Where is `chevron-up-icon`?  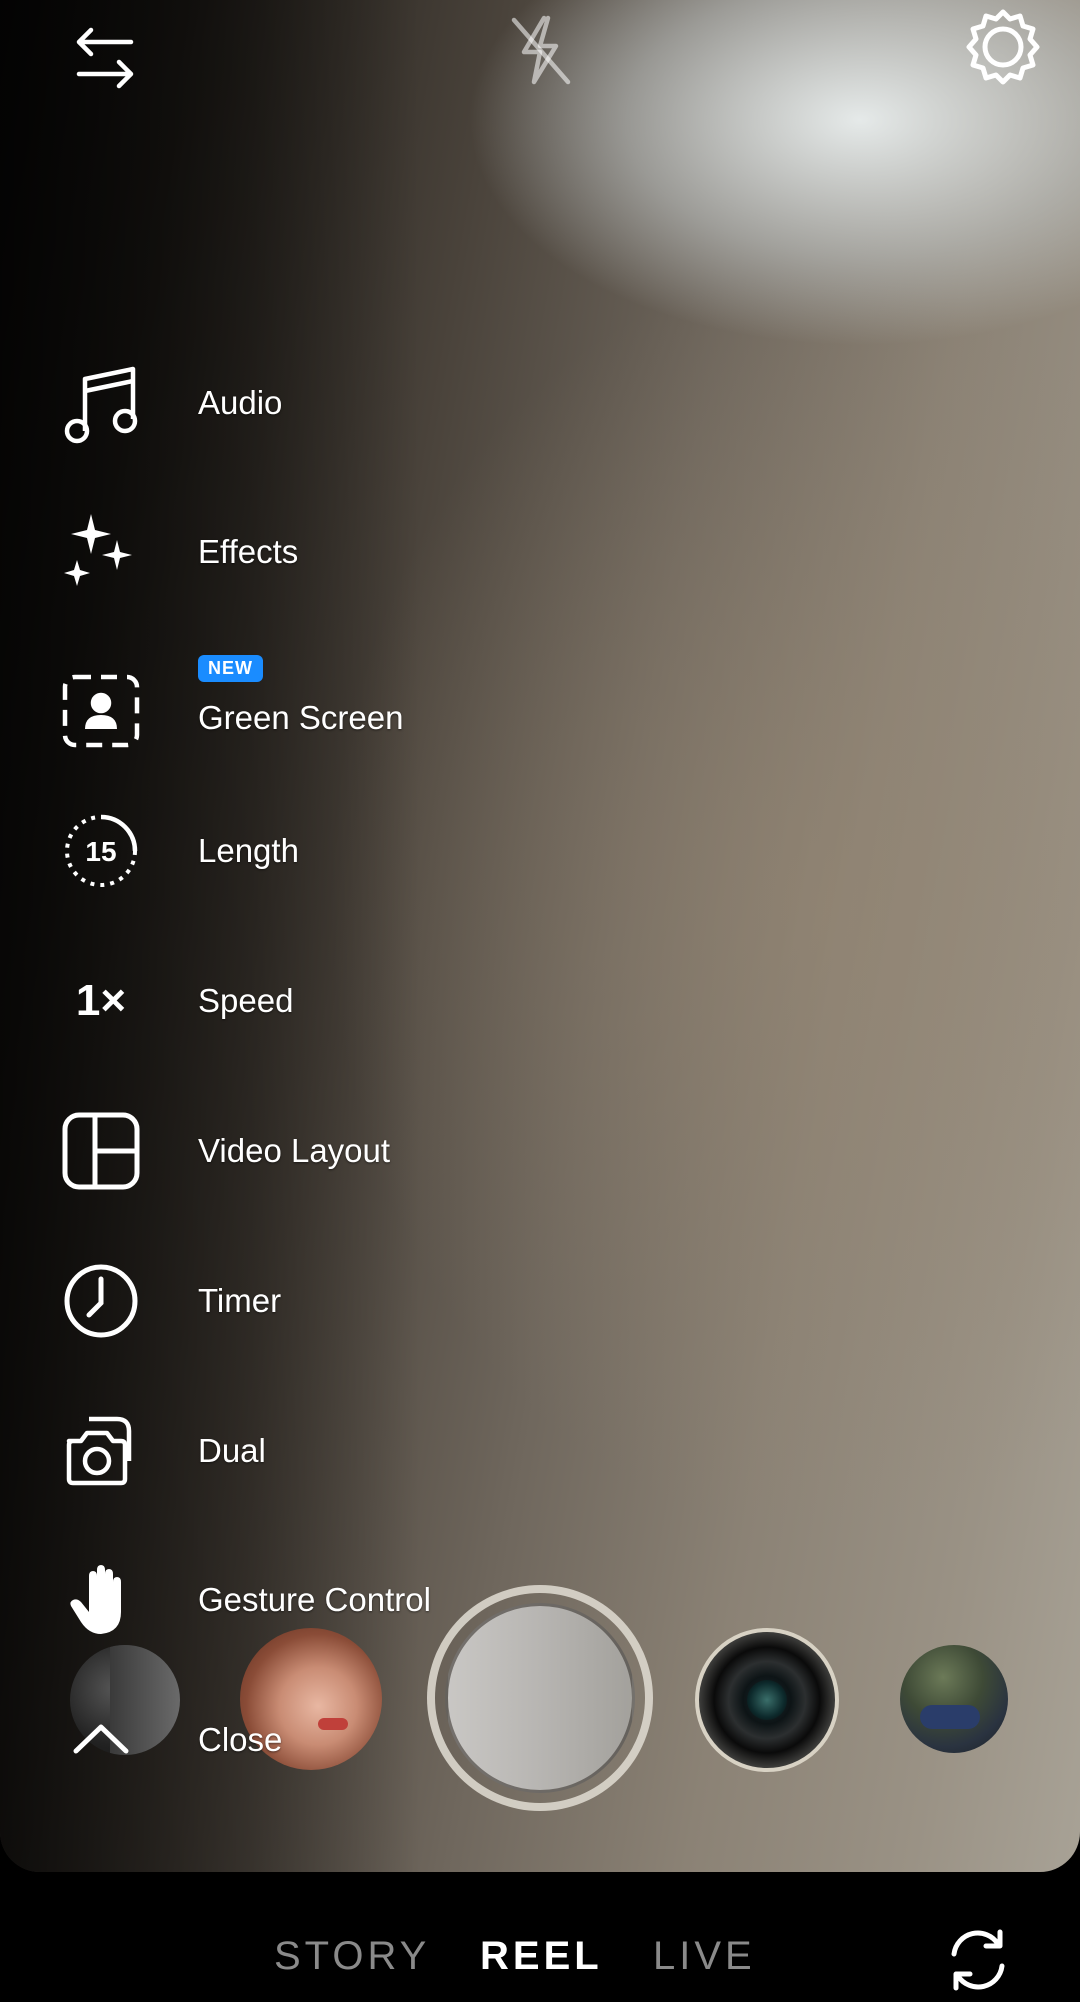 chevron-up-icon is located at coordinates (101, 1740).